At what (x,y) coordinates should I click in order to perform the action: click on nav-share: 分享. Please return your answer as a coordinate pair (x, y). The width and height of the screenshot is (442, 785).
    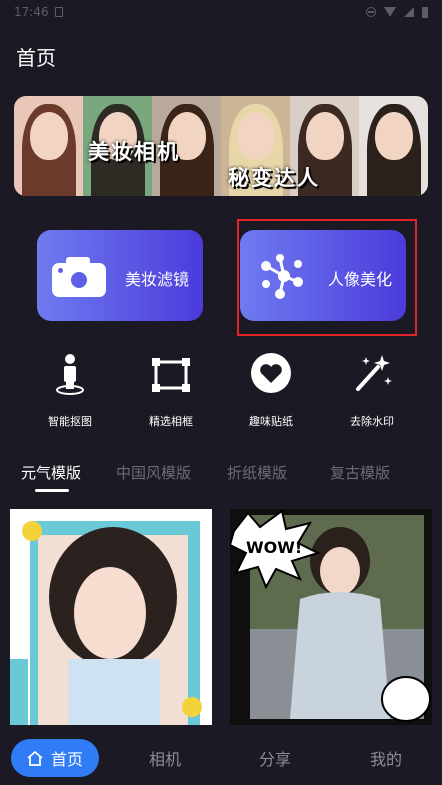
    Looking at the image, I should click on (275, 758).